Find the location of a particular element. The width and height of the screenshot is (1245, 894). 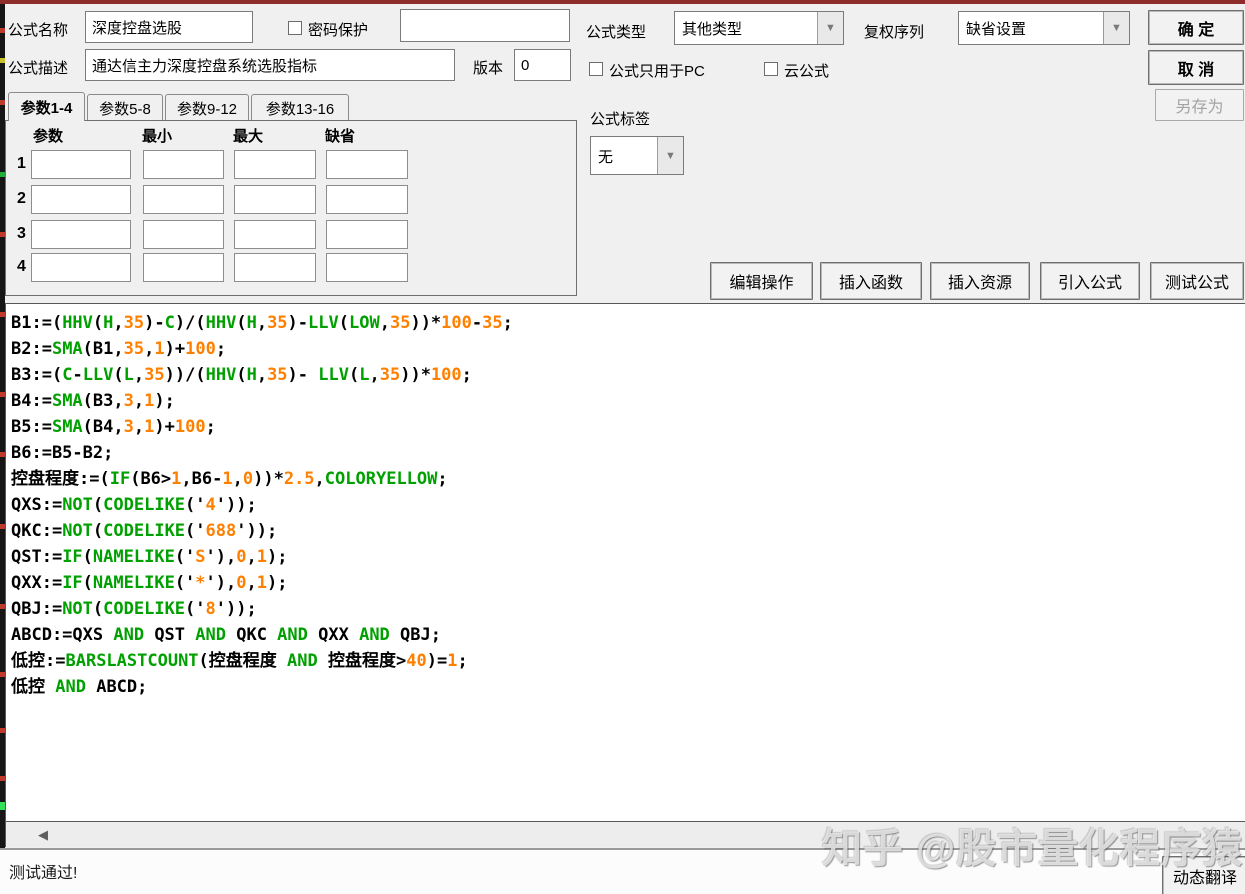

watermark: 知乎 @股市量化程序猿 is located at coordinates (1033, 849).